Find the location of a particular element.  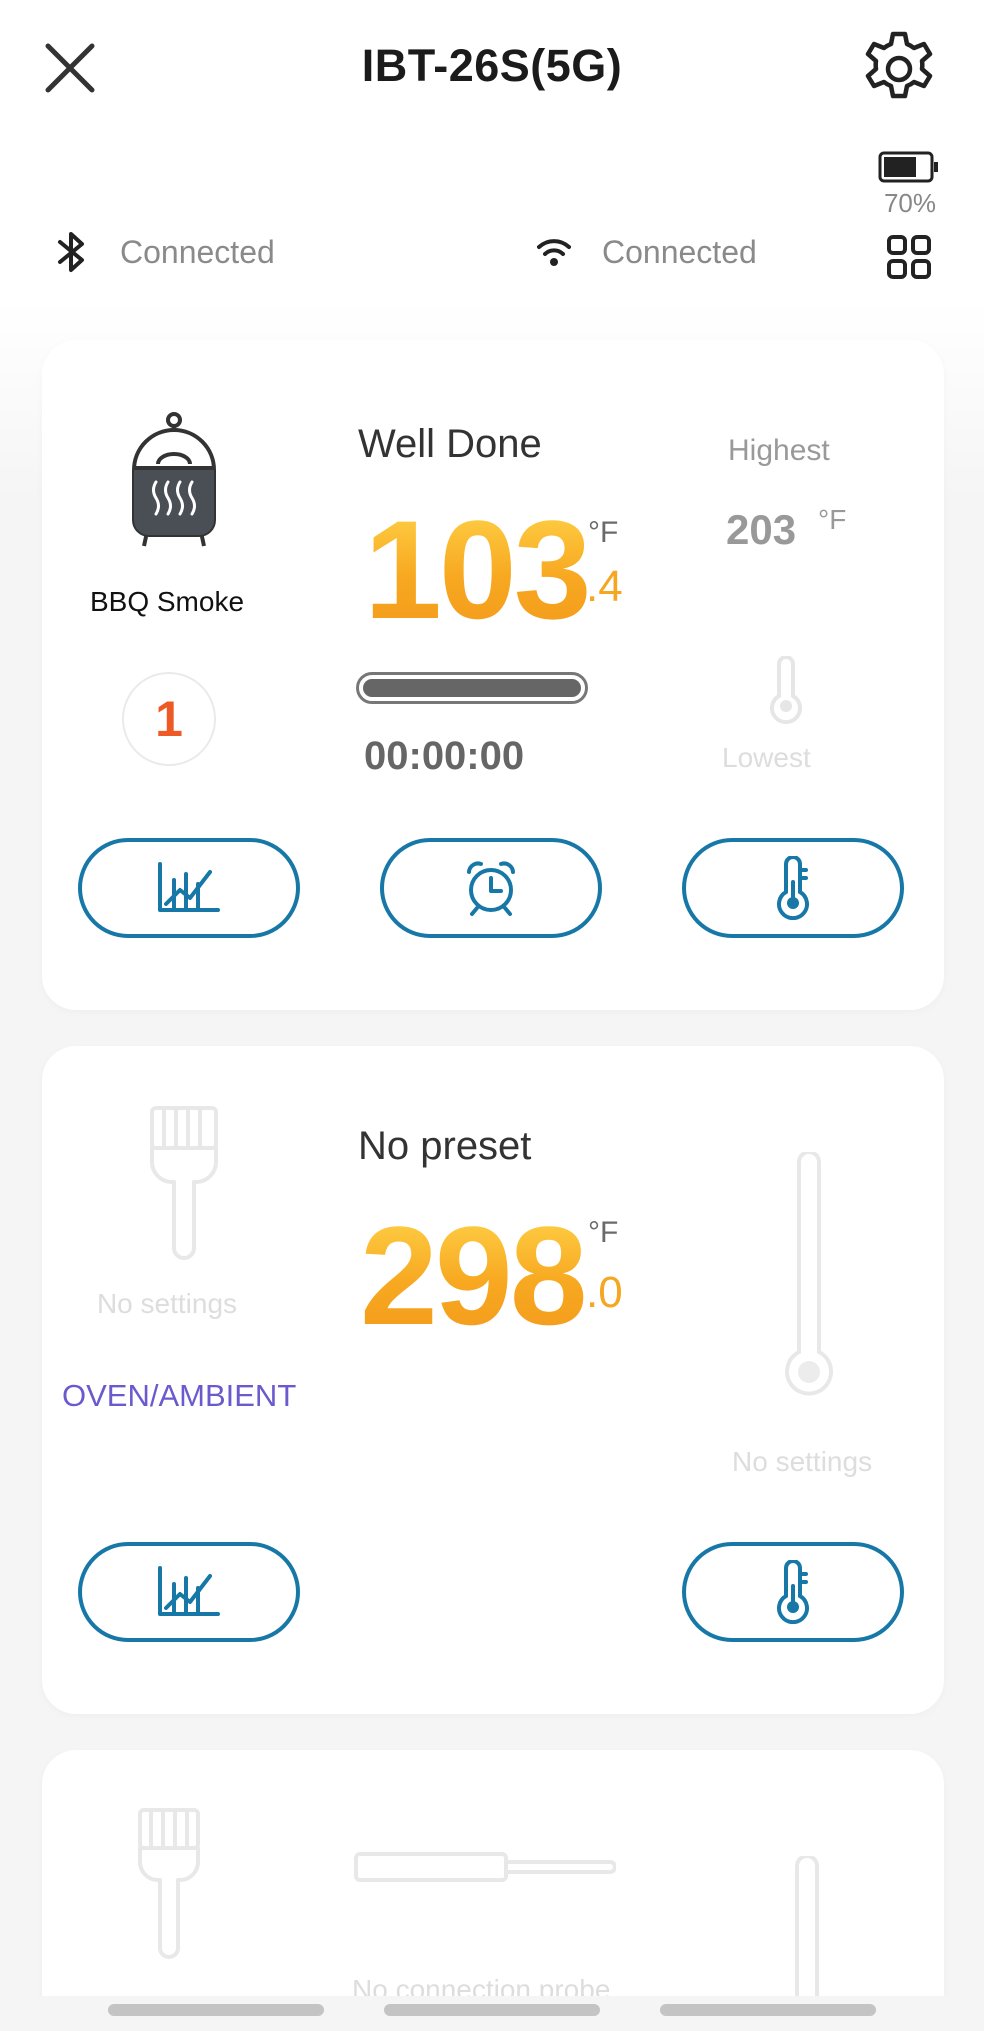

probe-icon is located at coordinates (485, 1867).